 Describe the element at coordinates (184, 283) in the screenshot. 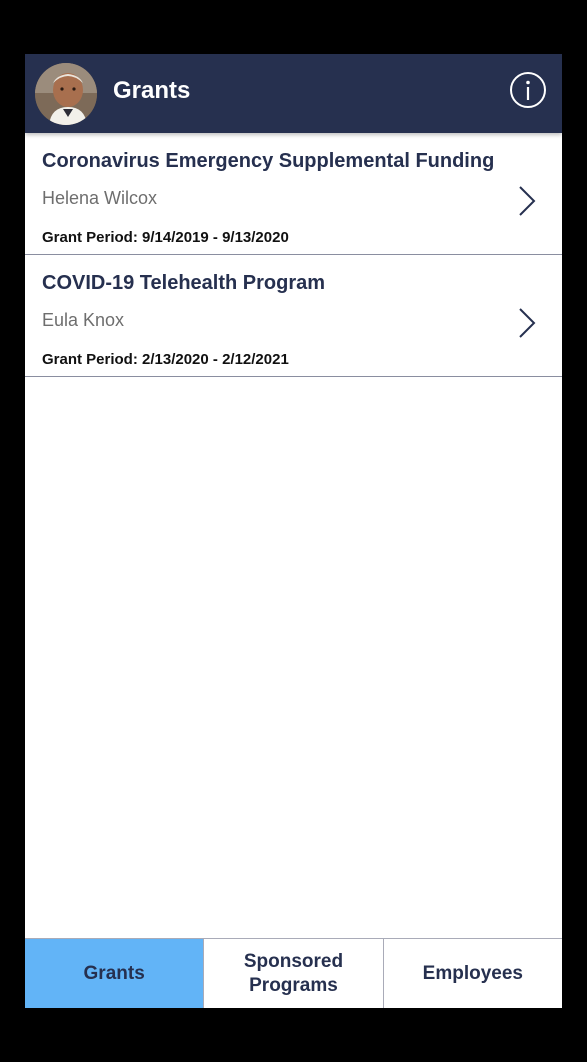

I see `grant-title: COVID-19 Telehealth Program` at that location.